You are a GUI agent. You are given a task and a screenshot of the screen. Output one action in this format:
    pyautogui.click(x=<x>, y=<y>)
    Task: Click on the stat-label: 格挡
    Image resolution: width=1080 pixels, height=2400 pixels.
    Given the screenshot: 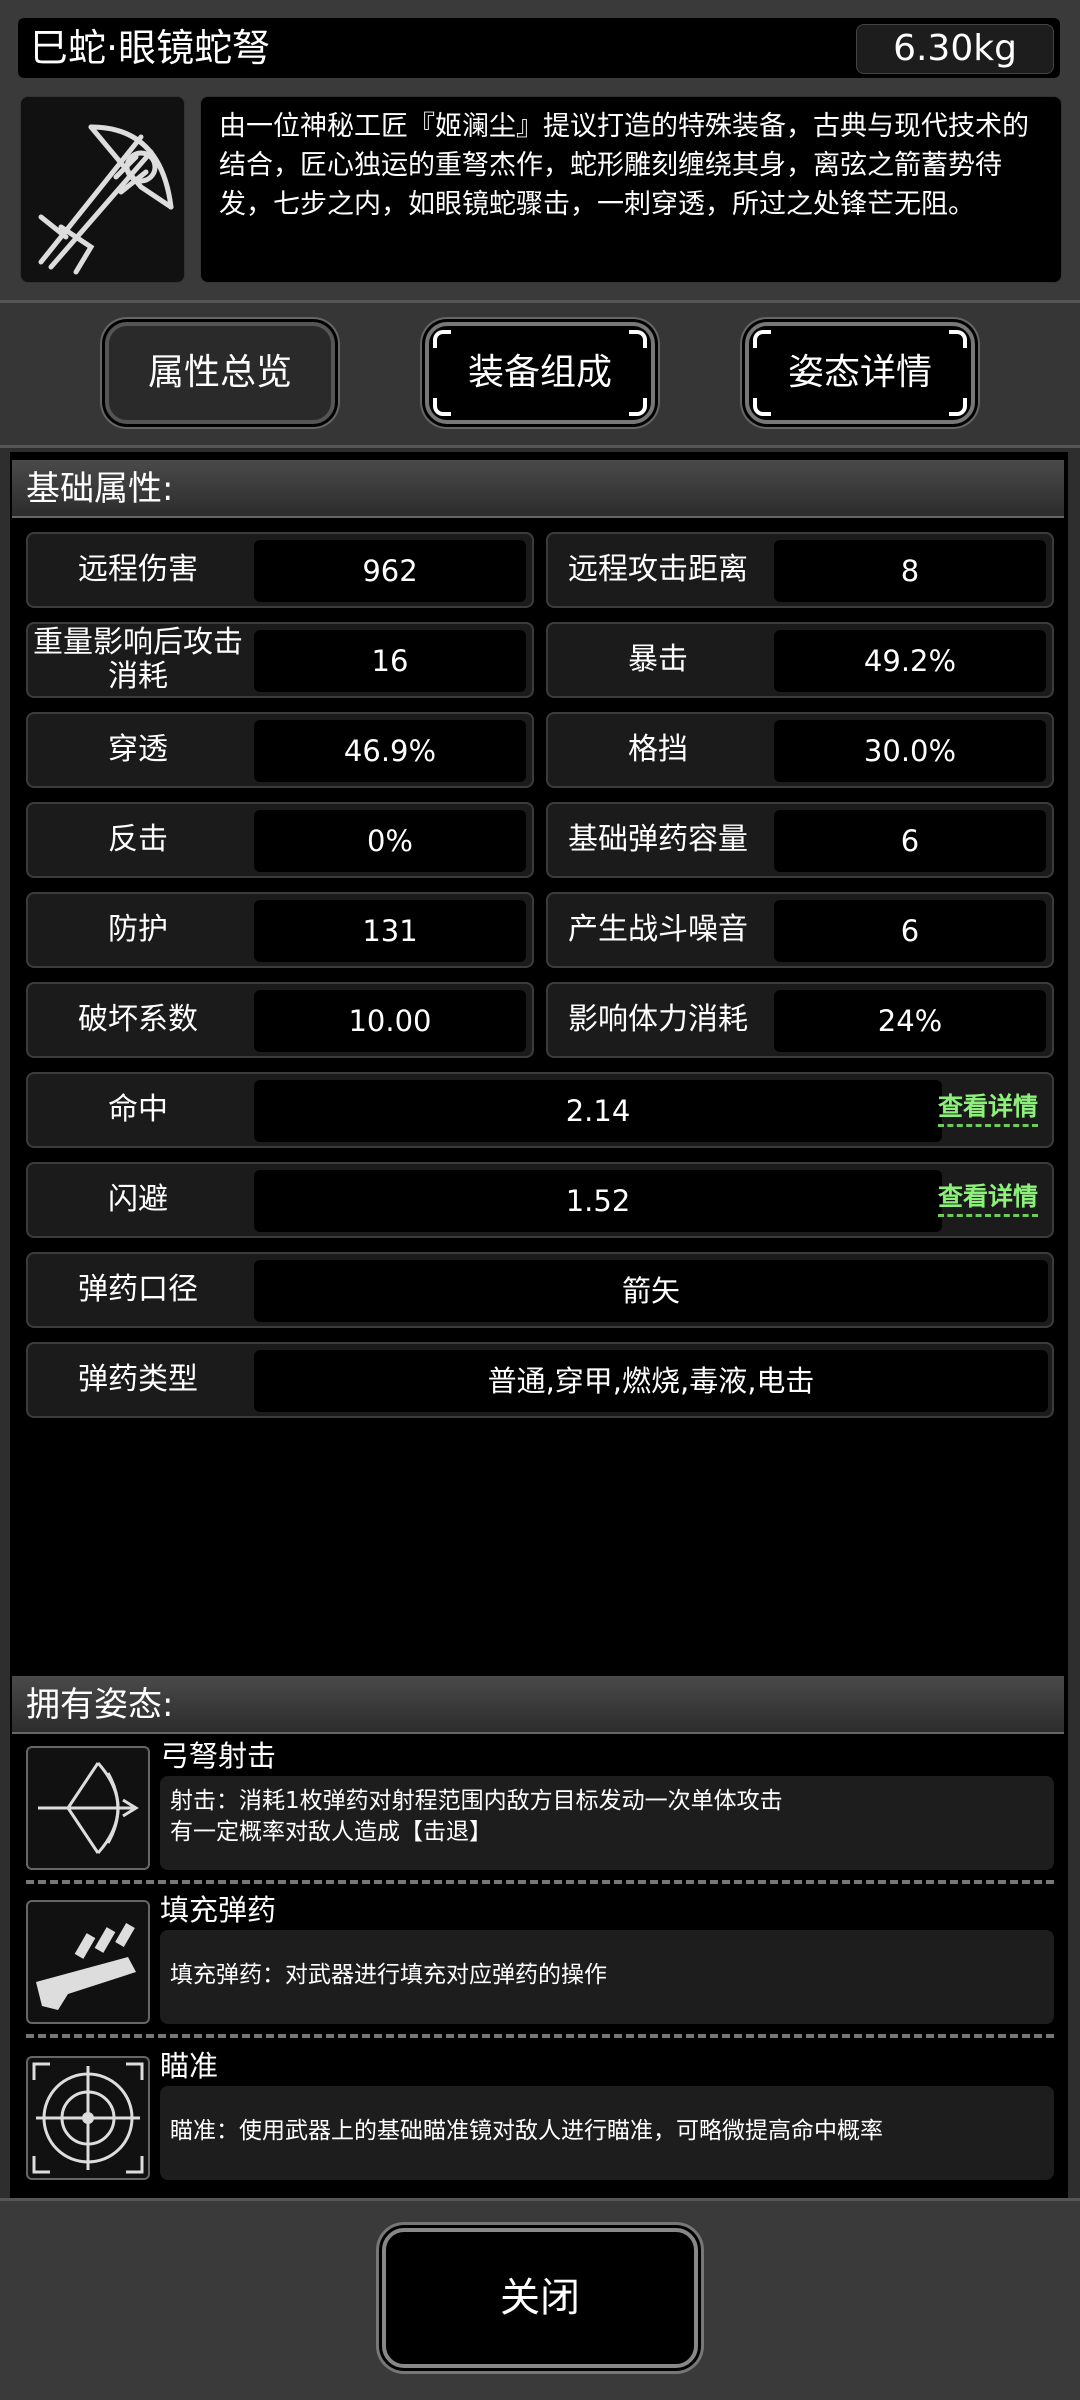 What is the action you would take?
    pyautogui.click(x=658, y=749)
    